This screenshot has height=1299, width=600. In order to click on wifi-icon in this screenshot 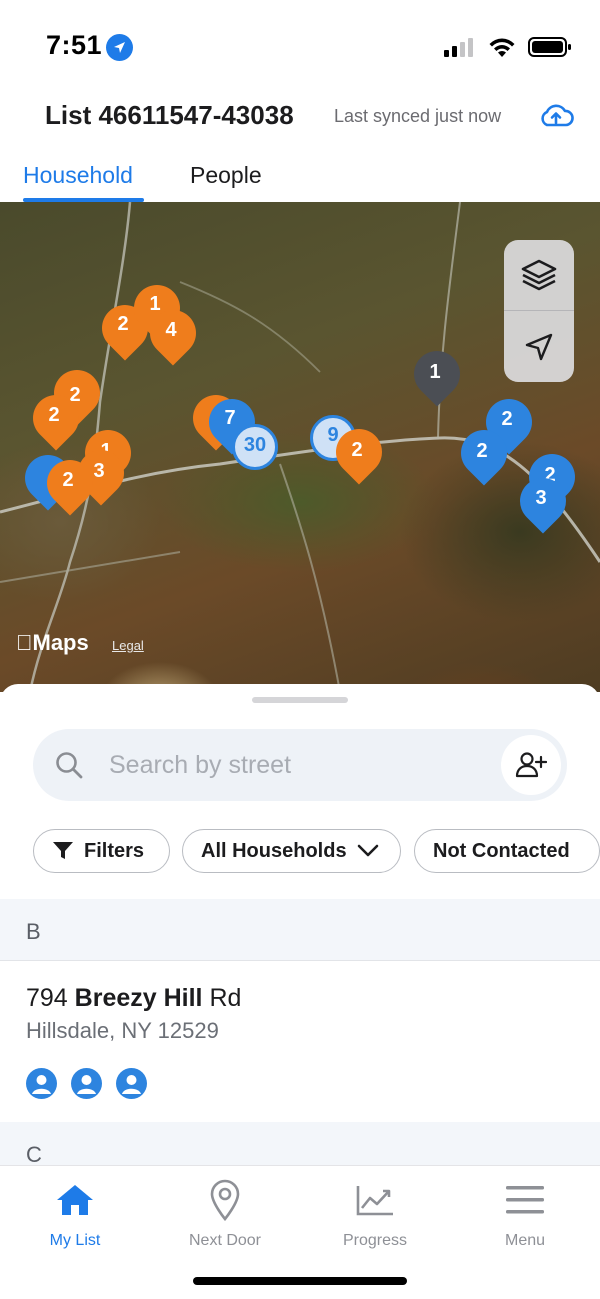, I will do `click(502, 47)`.